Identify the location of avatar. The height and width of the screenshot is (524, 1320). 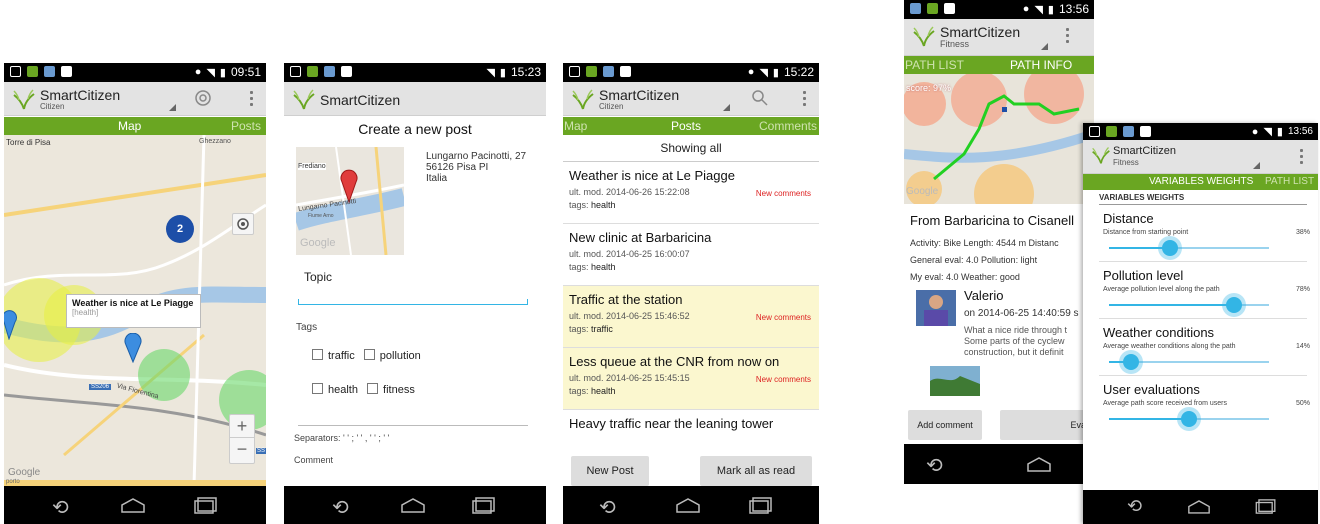
(936, 308).